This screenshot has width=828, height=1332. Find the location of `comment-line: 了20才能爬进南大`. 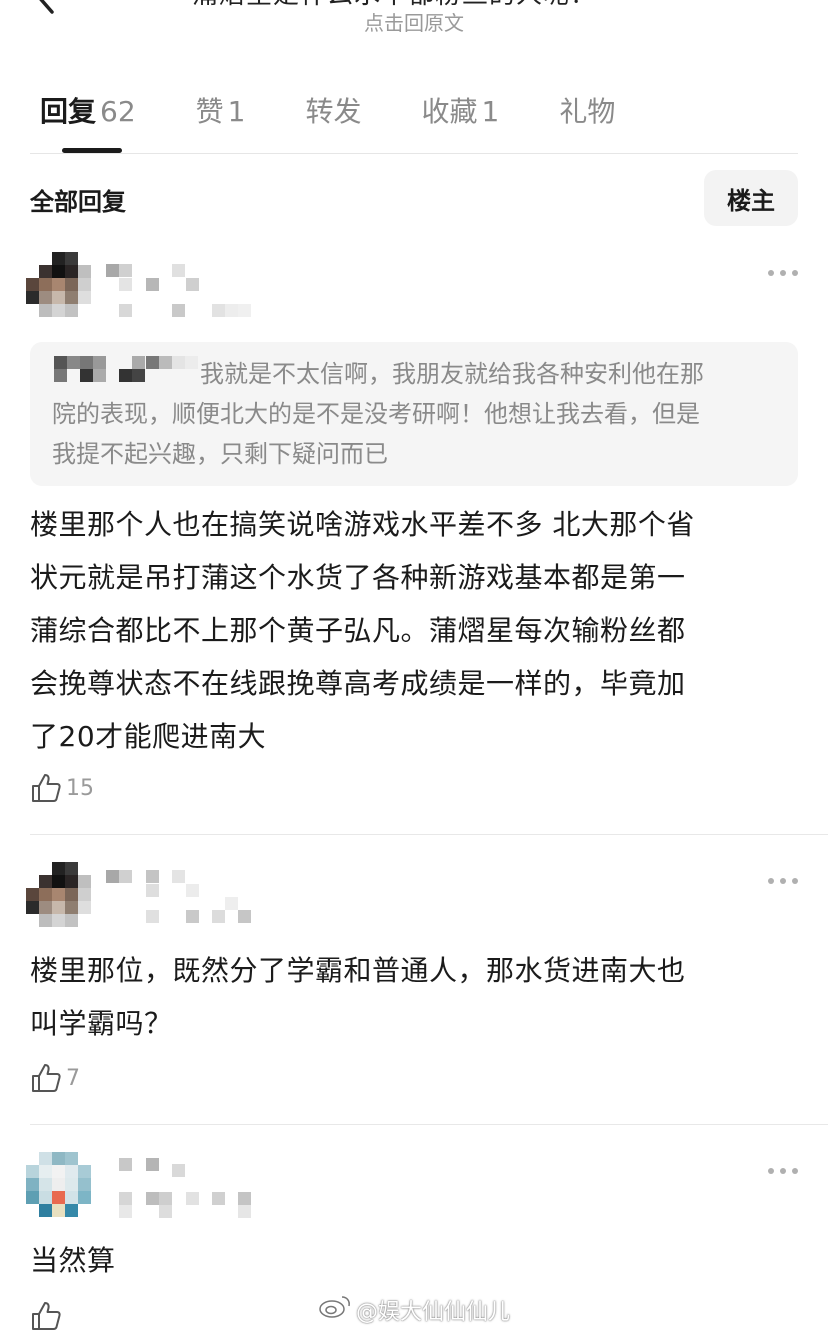

comment-line: 了20才能爬进南大 is located at coordinates (148, 736).